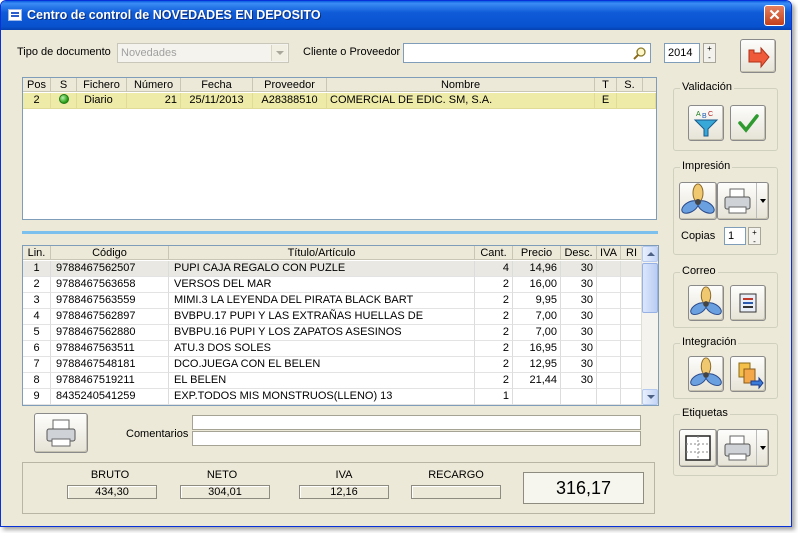 The image size is (798, 533). Describe the element at coordinates (743, 448) in the screenshot. I see `print-labels-button` at that location.